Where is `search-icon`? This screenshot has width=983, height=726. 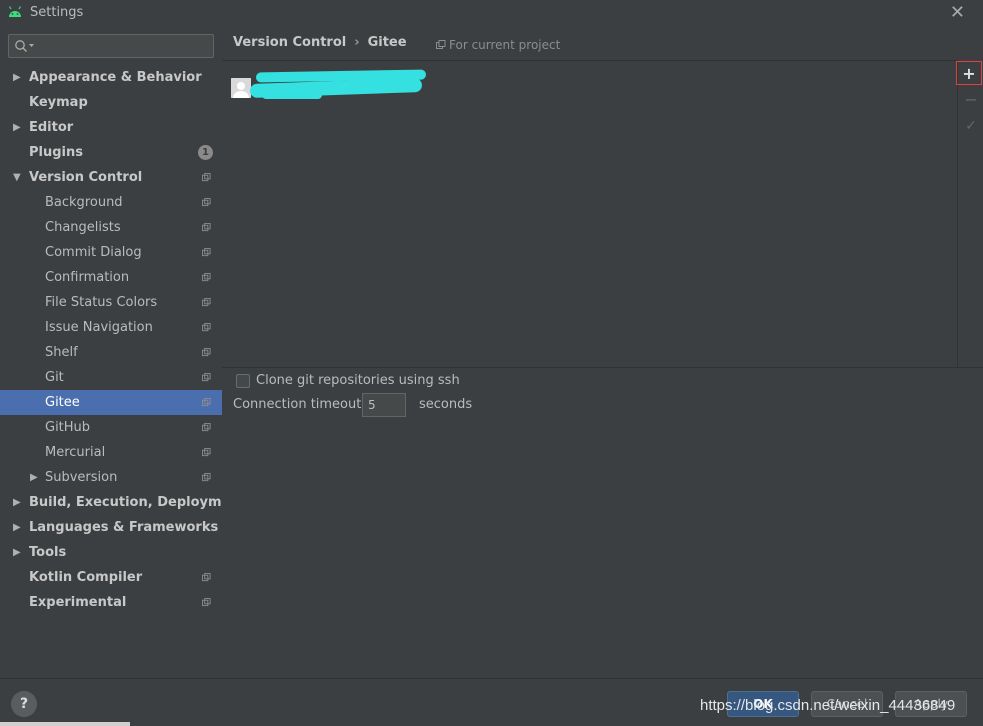
search-icon is located at coordinates (24, 46).